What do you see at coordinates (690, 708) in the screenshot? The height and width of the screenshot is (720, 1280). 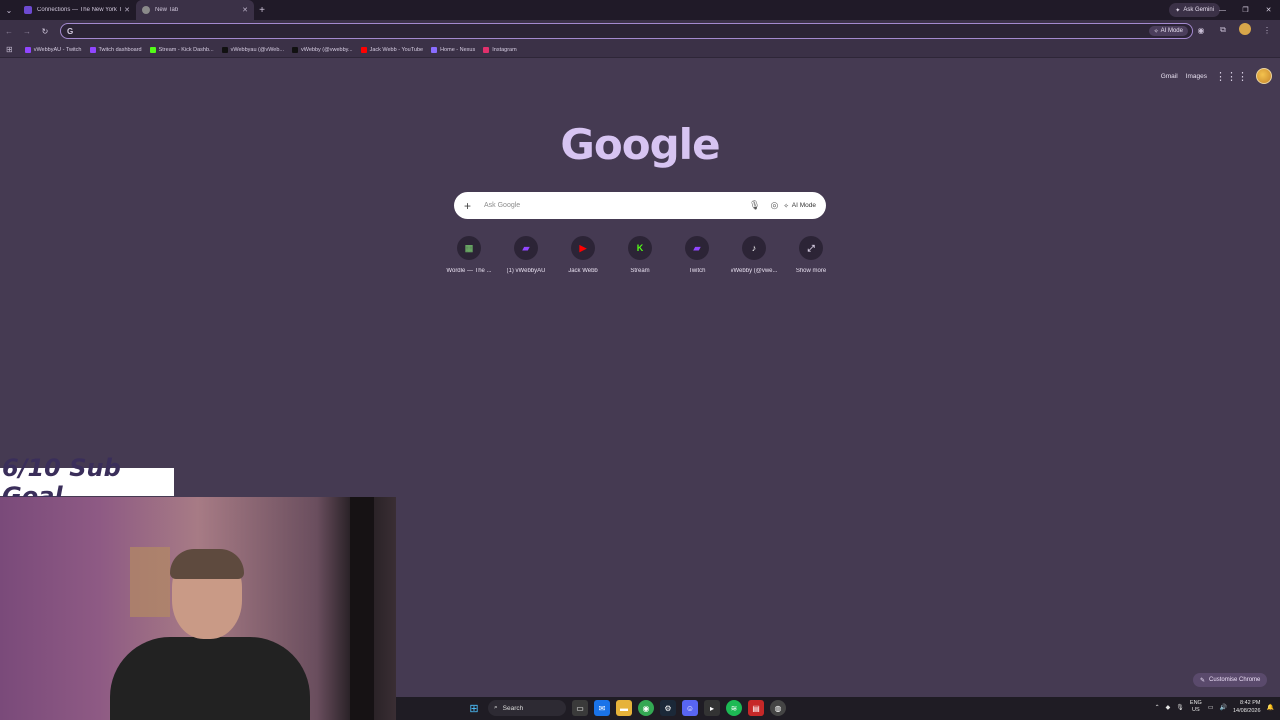 I see `discord-icon: ☺` at bounding box center [690, 708].